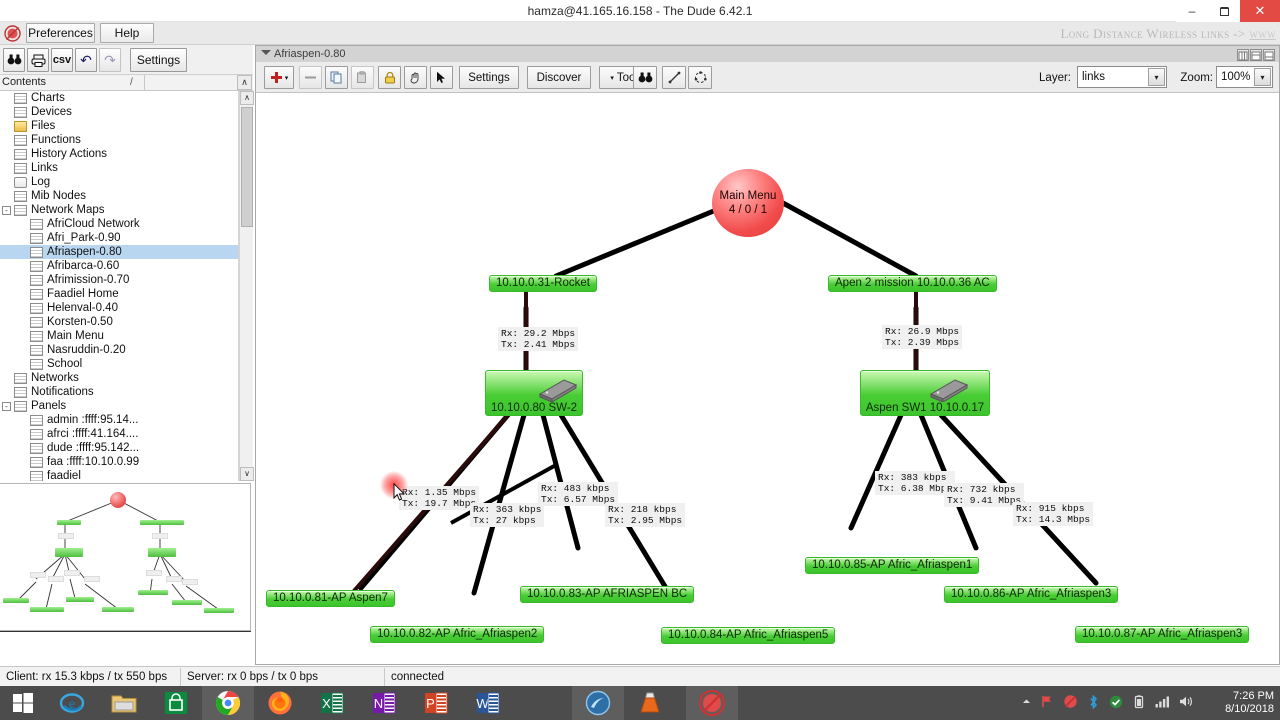 This screenshot has height=720, width=1280. Describe the element at coordinates (645, 77) in the screenshot. I see `map-find-button` at that location.